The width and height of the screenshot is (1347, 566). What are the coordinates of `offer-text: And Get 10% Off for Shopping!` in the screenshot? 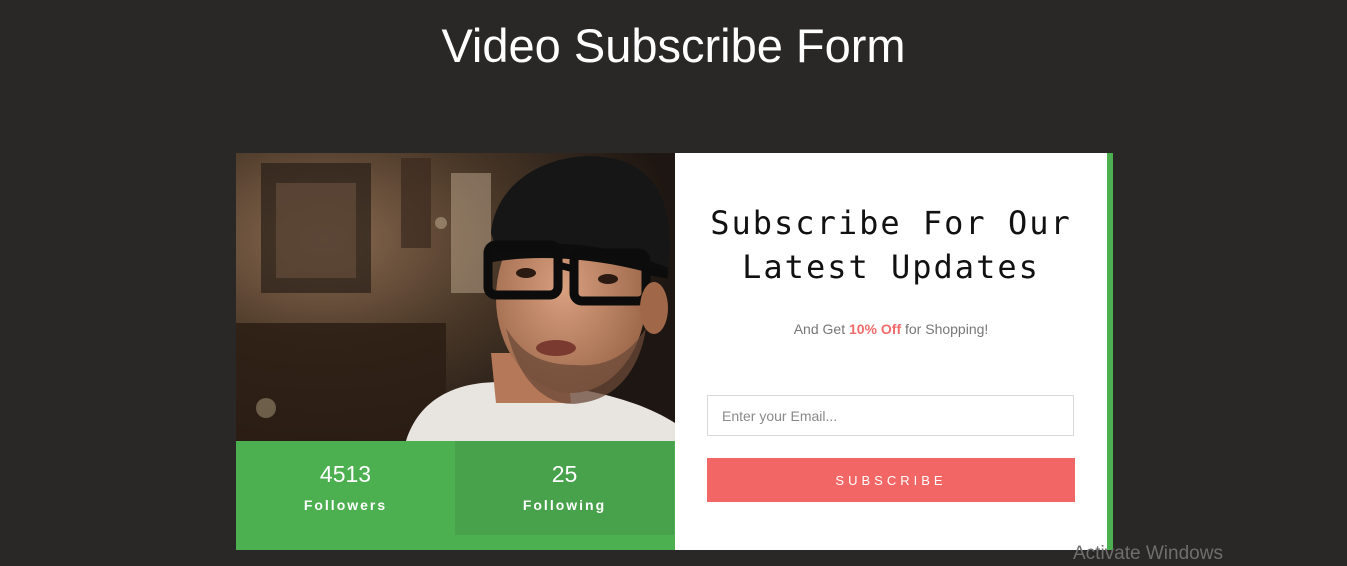 It's located at (891, 329).